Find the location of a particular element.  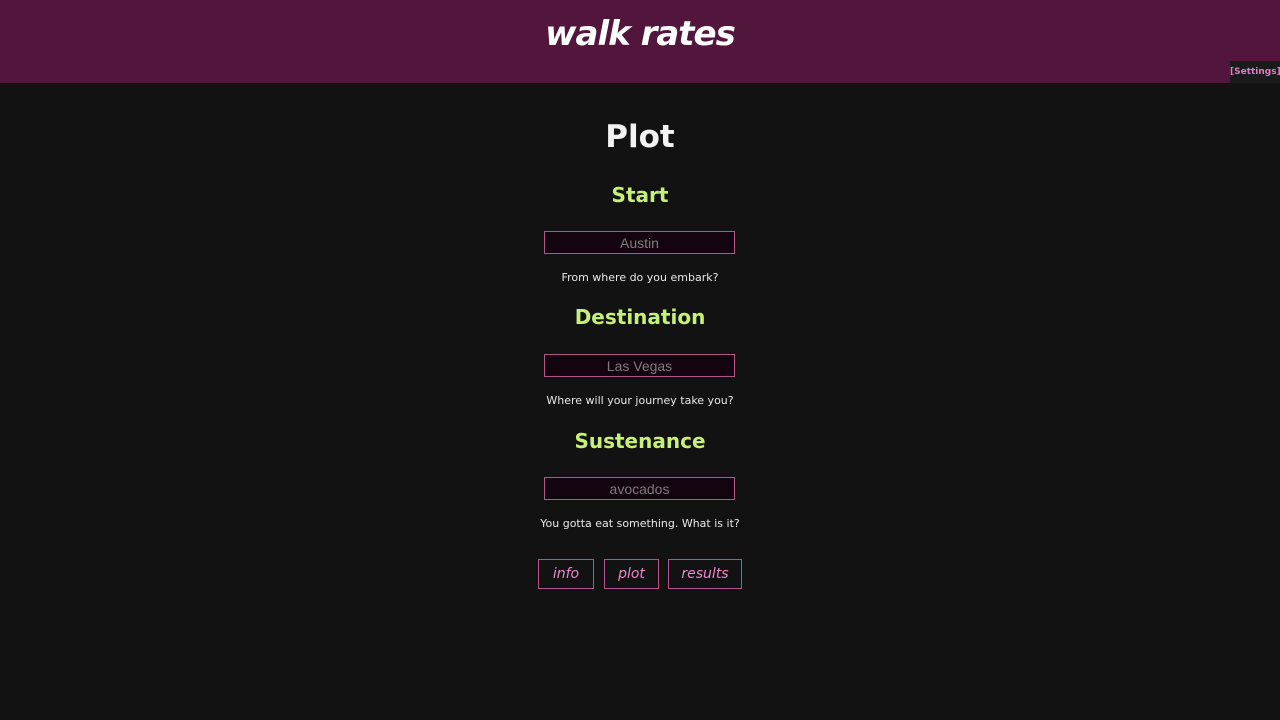

destination-heading: Destination is located at coordinates (640, 317).